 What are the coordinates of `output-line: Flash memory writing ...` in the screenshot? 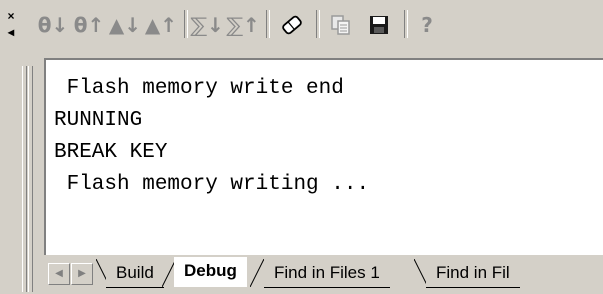 It's located at (212, 184).